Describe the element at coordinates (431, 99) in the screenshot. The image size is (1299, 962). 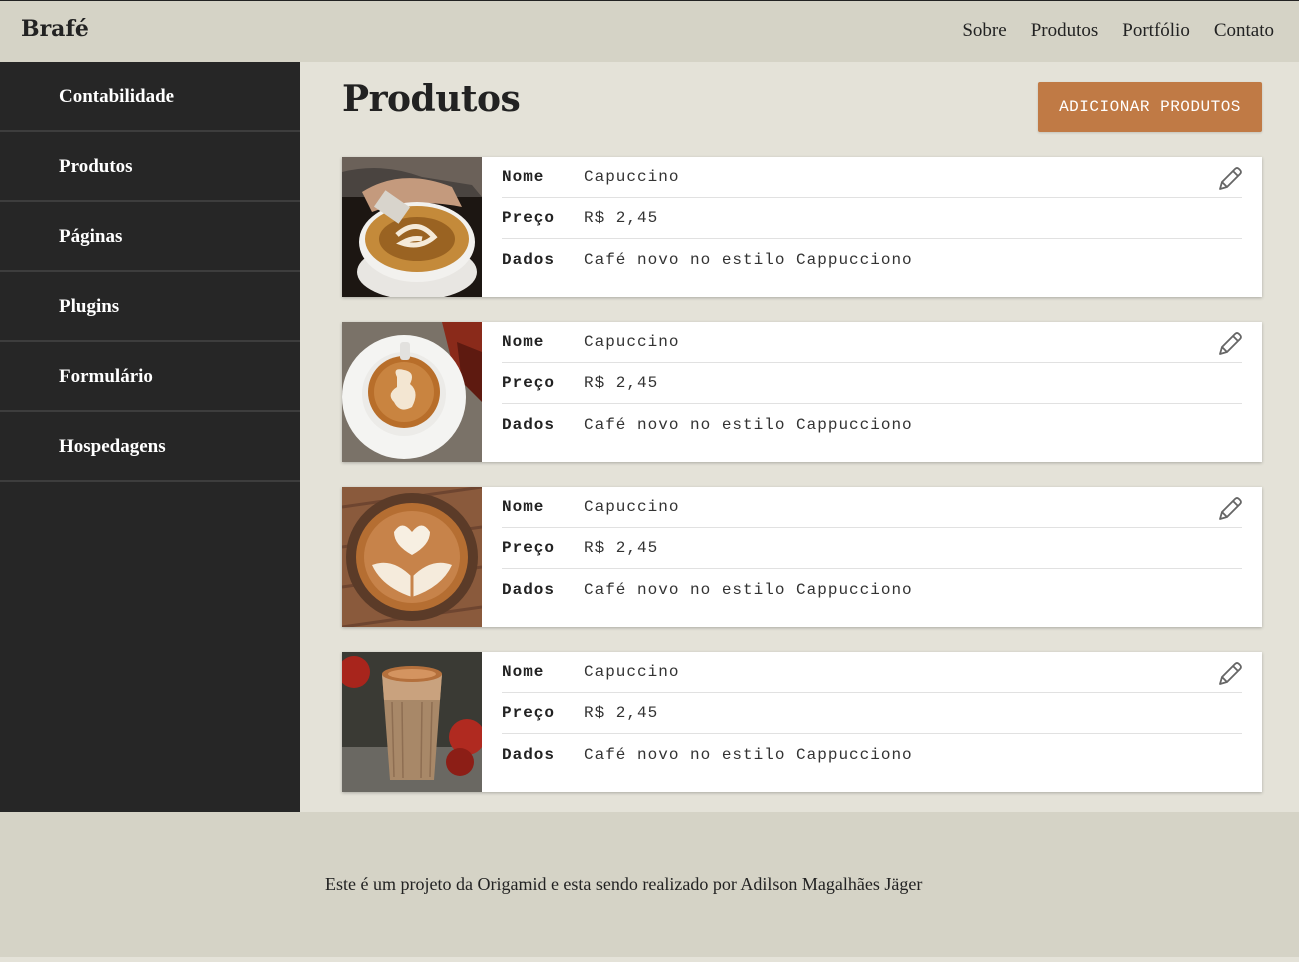
I see `page-title: Produtos` at that location.